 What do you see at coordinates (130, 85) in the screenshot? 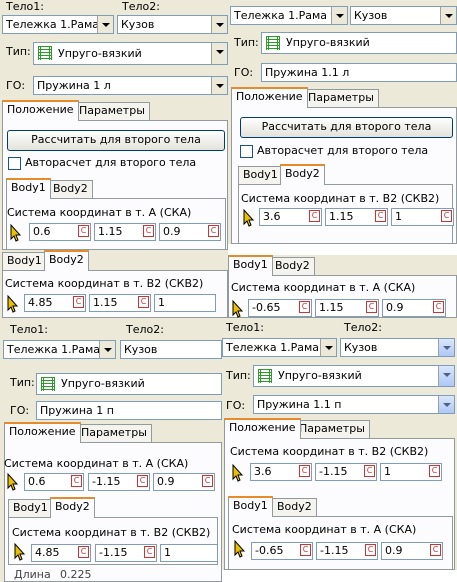
I see `go-select: Пружина 1 л` at bounding box center [130, 85].